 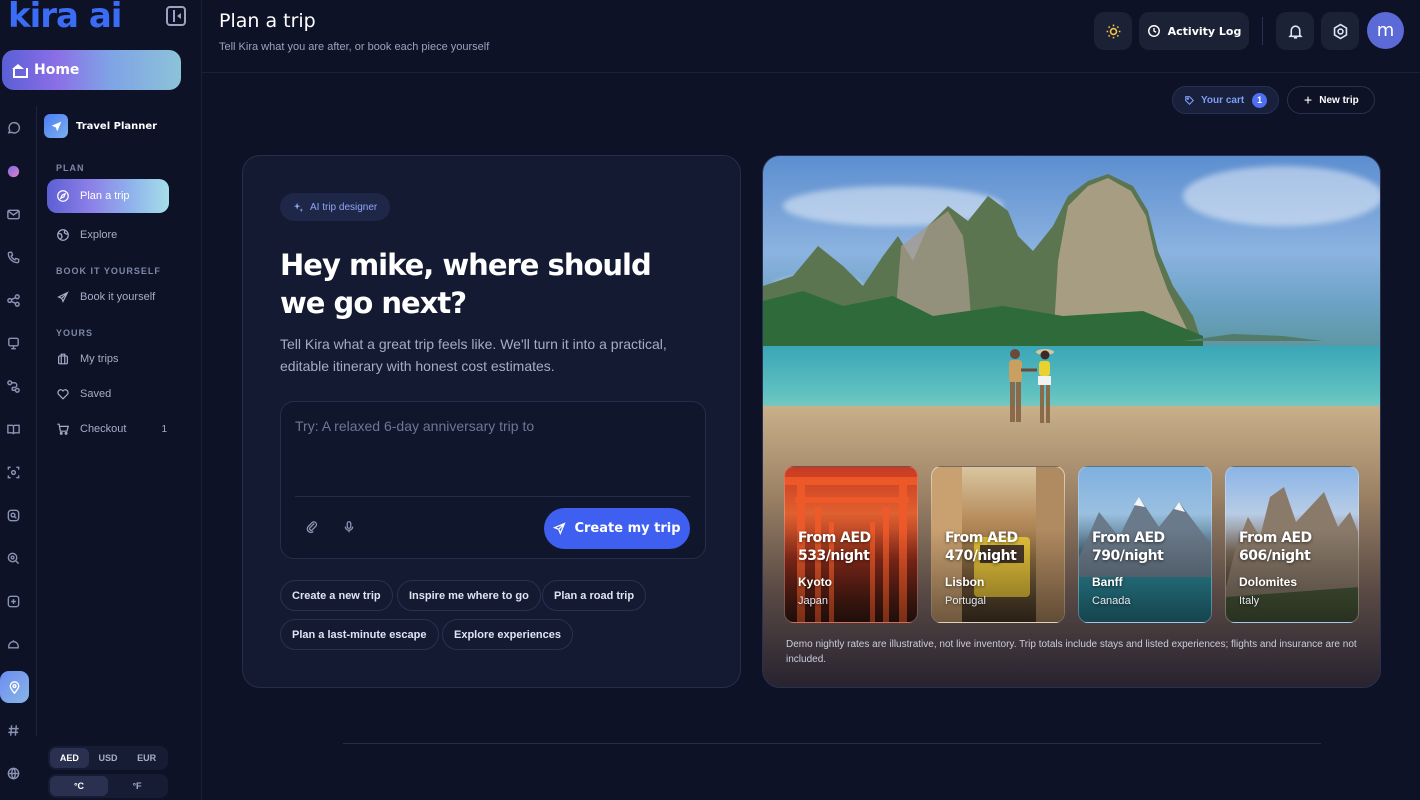 What do you see at coordinates (1153, 31) in the screenshot?
I see `clock-icon` at bounding box center [1153, 31].